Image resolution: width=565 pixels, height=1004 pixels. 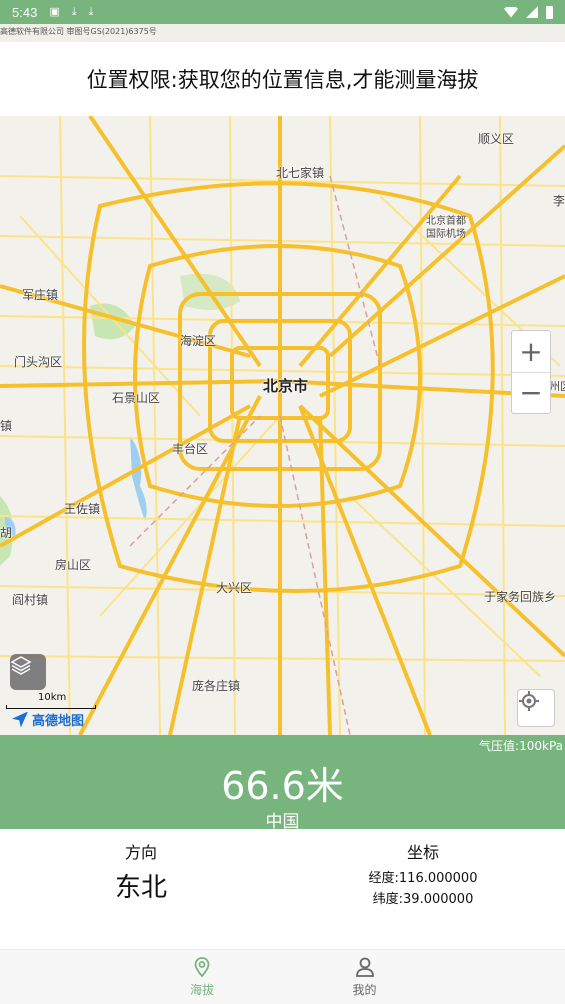 What do you see at coordinates (198, 341) in the screenshot?
I see `map-label-haidian: 海淀区` at bounding box center [198, 341].